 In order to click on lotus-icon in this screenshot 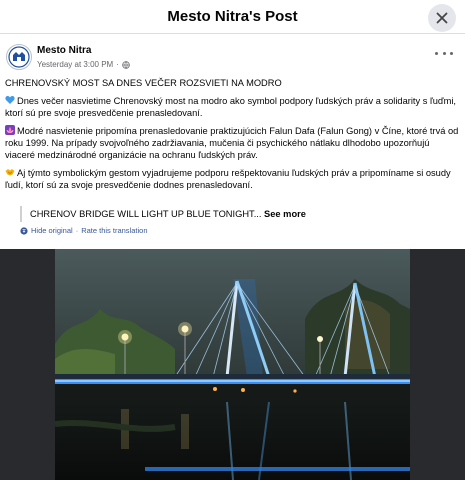, I will do `click(10, 130)`.